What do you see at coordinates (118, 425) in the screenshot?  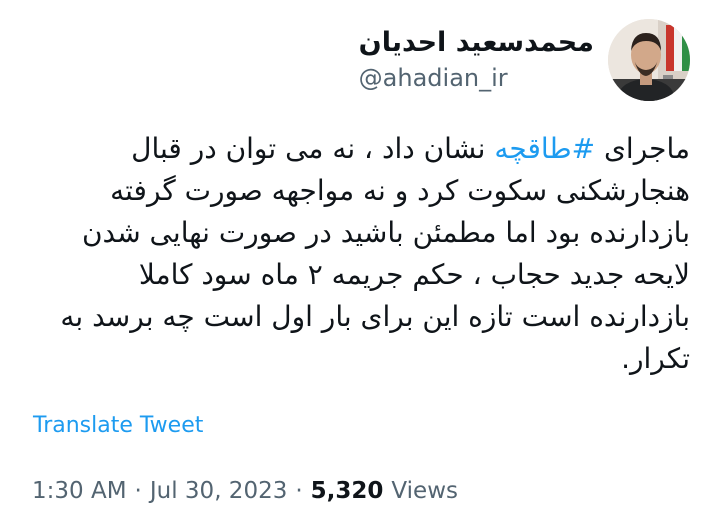 I see `translate-tweet-link: Translate Tweet` at bounding box center [118, 425].